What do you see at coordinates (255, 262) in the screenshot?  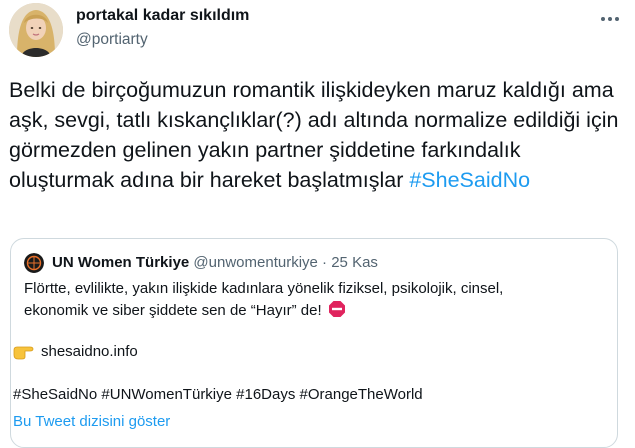 I see `quoted-author-handle: @unwomenturkiye` at bounding box center [255, 262].